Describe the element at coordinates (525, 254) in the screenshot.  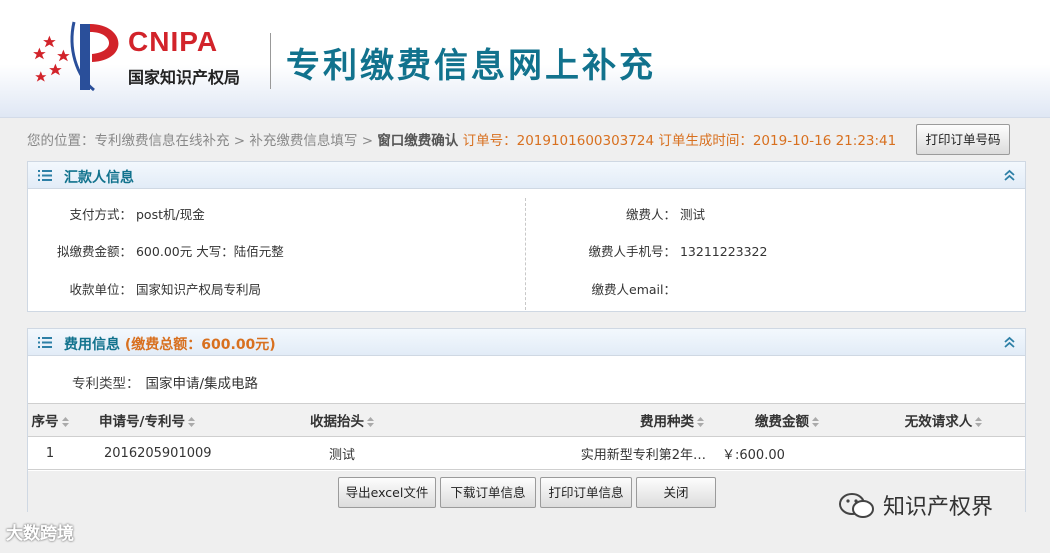
I see `column-divider` at that location.